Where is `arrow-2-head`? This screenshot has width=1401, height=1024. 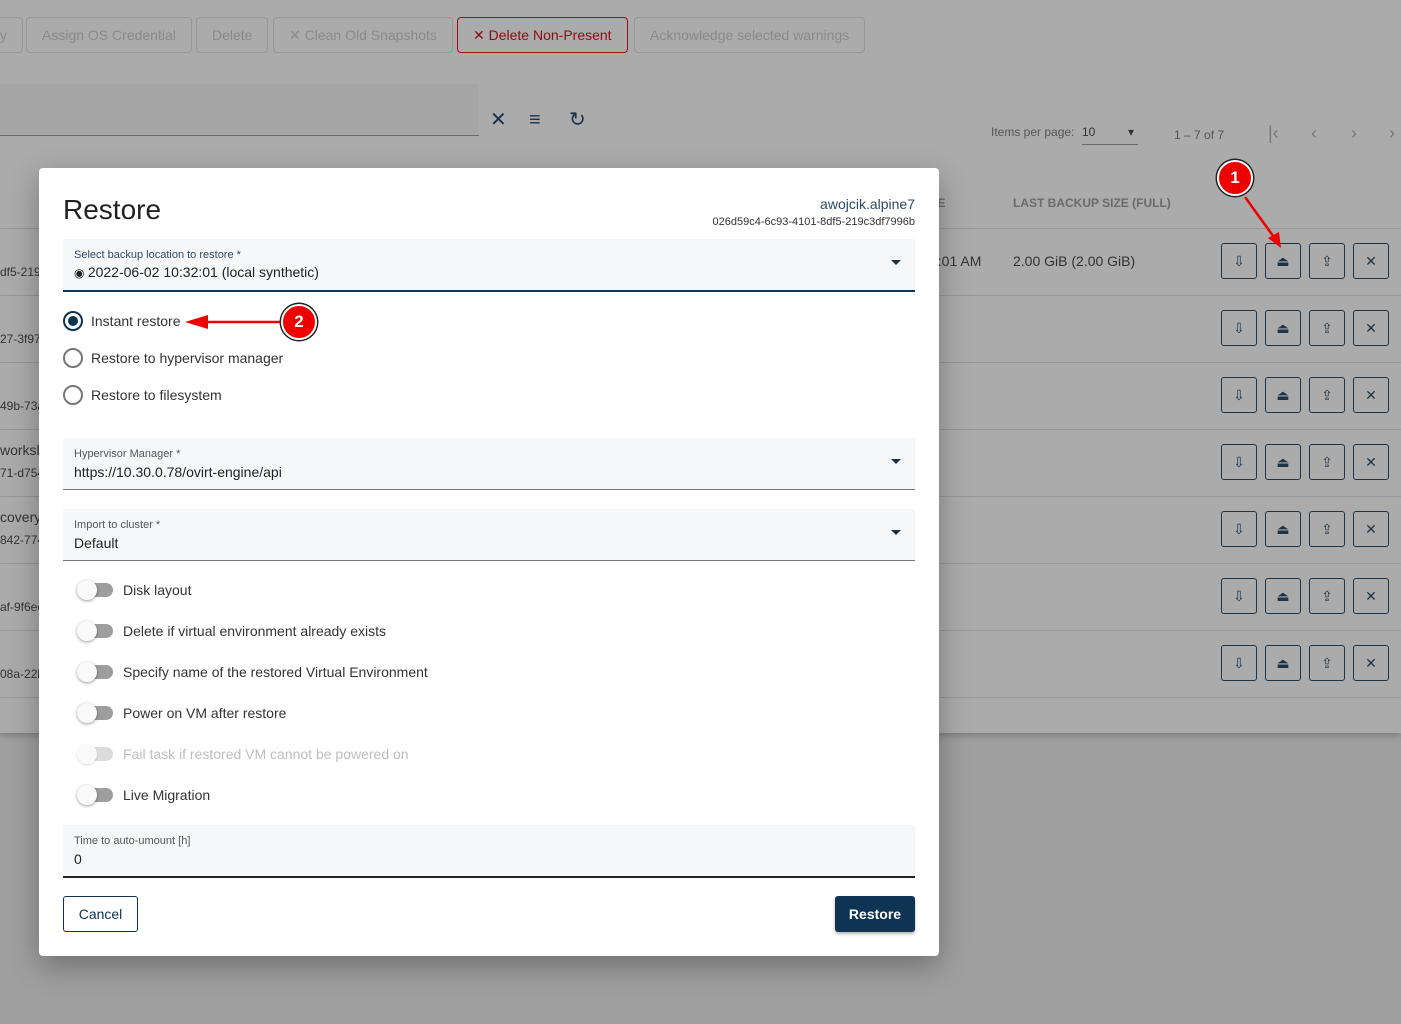
arrow-2-head is located at coordinates (196, 322).